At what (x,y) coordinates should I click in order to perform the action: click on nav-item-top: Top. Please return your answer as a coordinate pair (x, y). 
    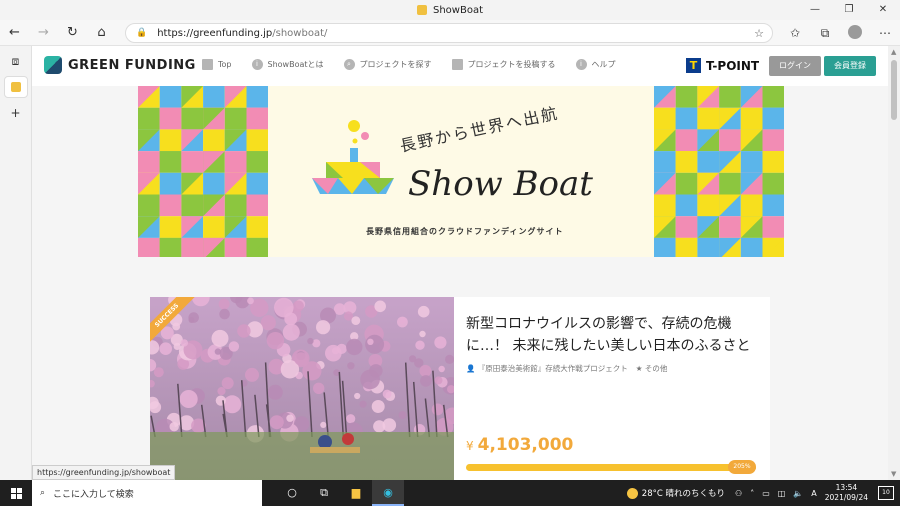
    Looking at the image, I should click on (217, 64).